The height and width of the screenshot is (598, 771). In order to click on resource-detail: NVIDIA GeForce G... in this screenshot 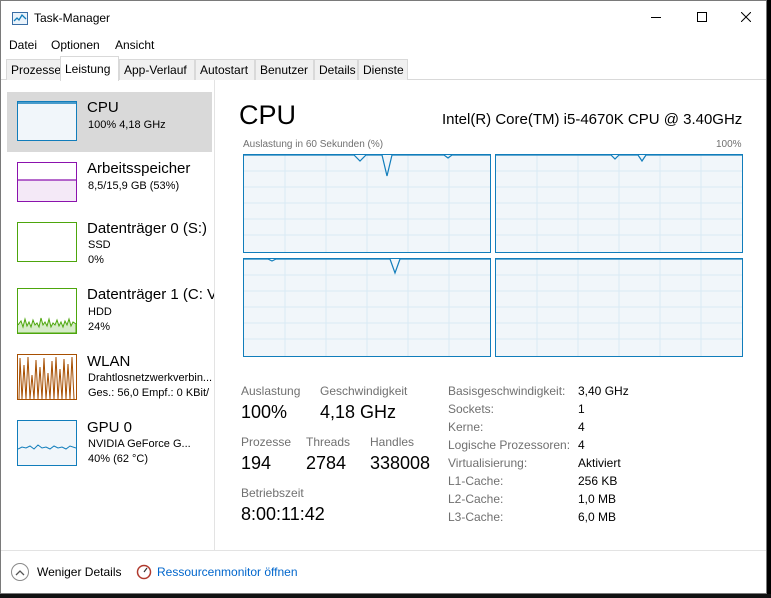, I will do `click(139, 444)`.